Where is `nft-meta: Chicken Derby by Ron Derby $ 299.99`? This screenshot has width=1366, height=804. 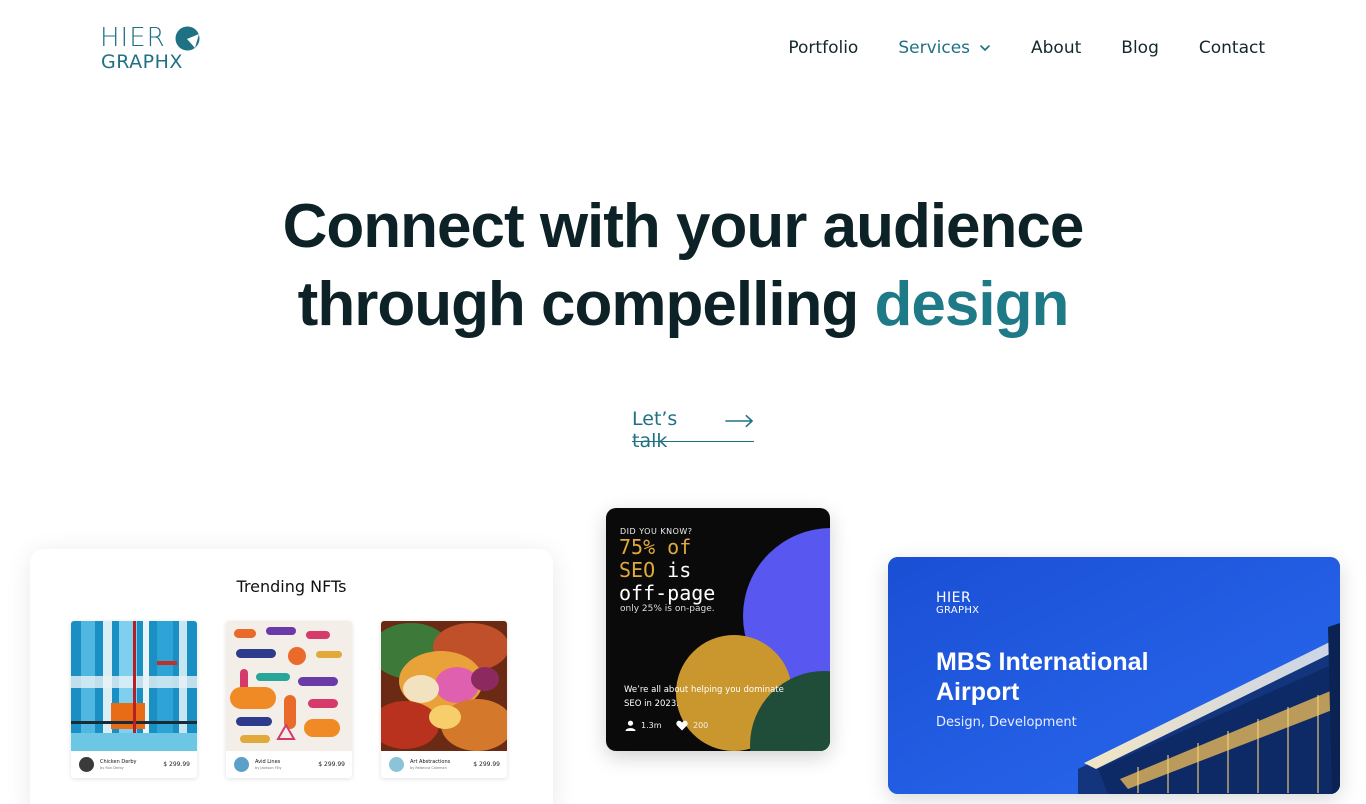 nft-meta: Chicken Derby by Ron Derby $ 299.99 is located at coordinates (134, 764).